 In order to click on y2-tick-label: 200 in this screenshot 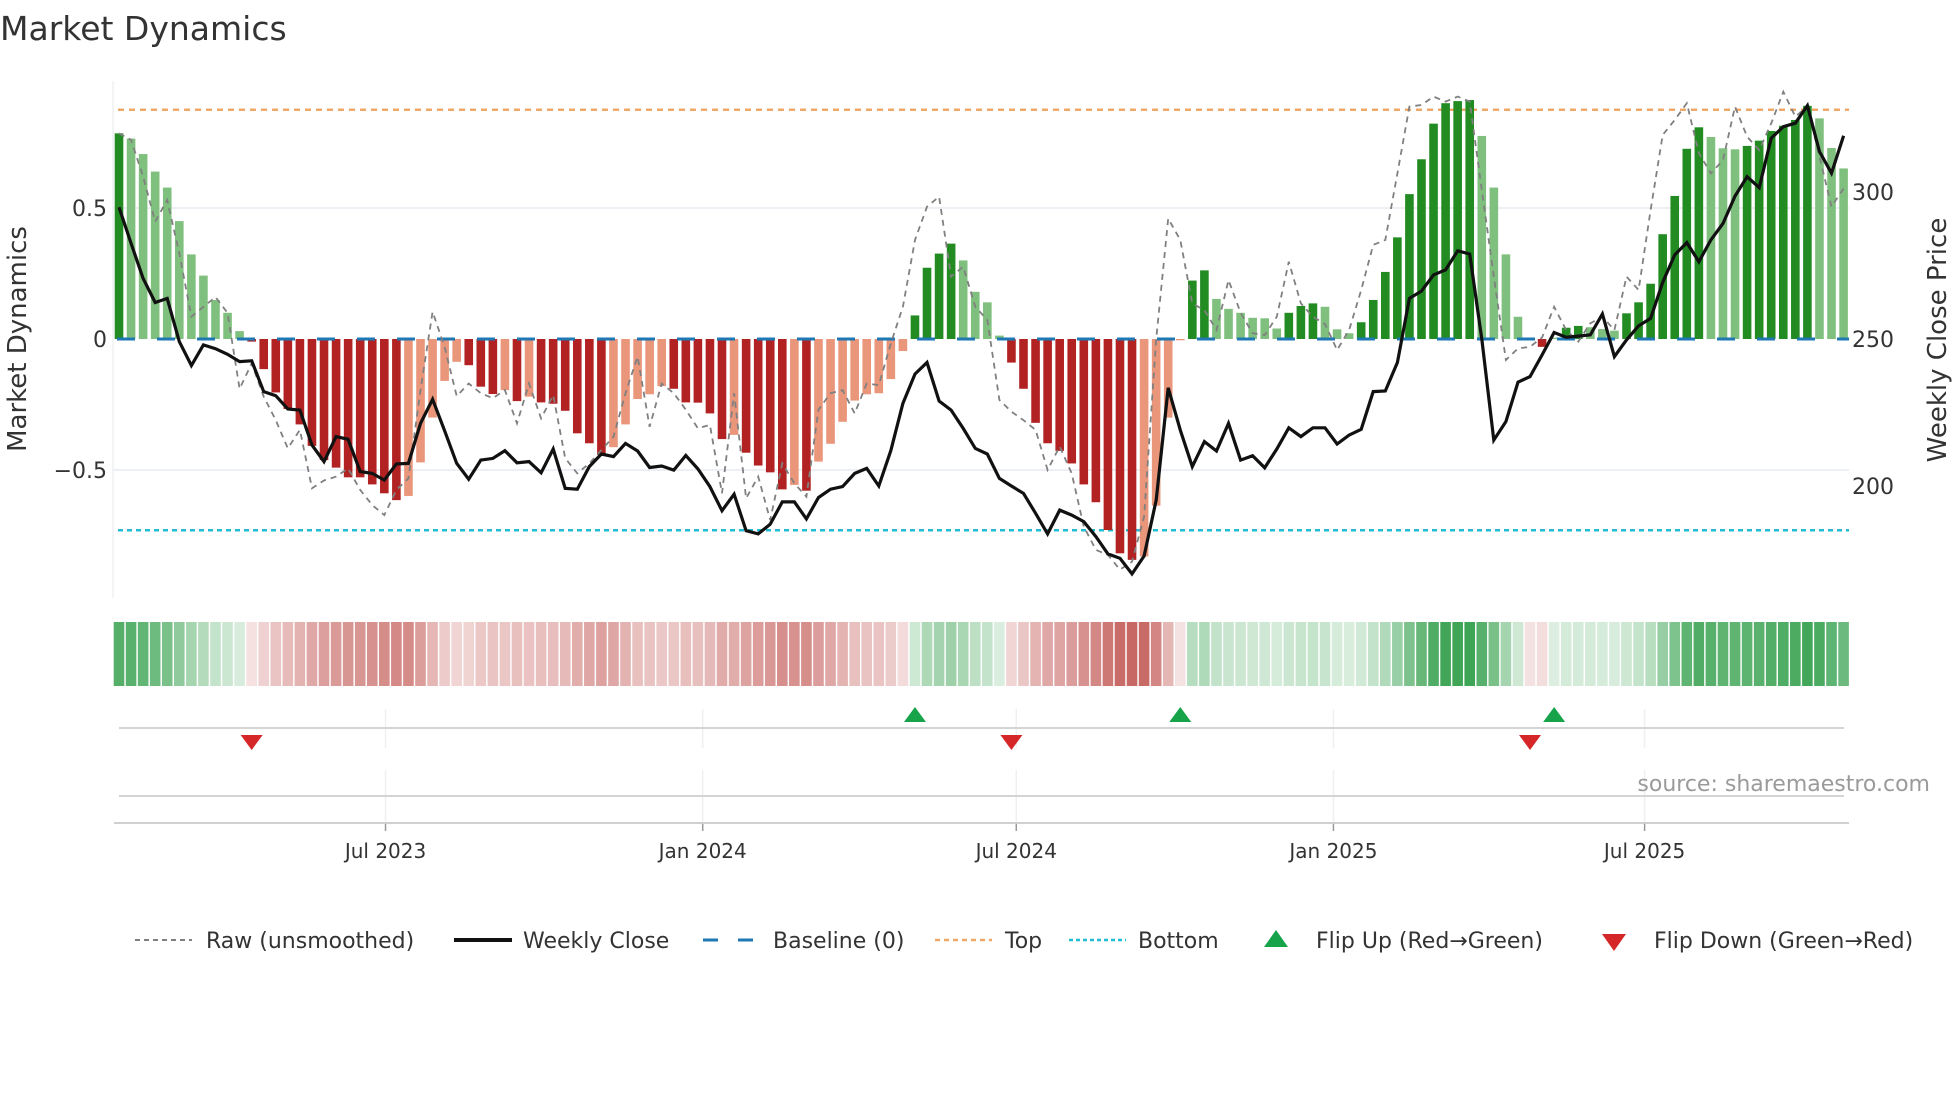, I will do `click(1873, 487)`.